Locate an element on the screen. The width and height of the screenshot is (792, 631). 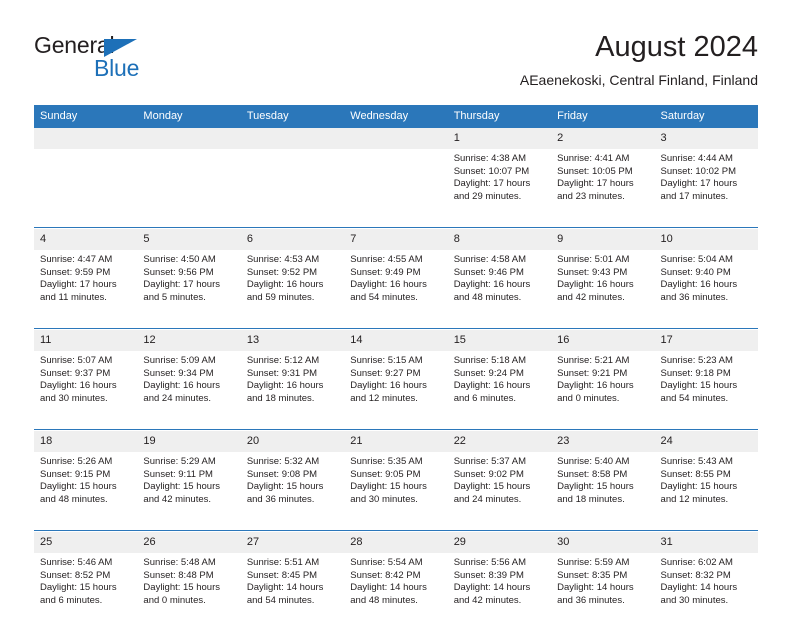
sunrise-text: Sunrise: 5:15 AM is located at coordinates (386, 360).